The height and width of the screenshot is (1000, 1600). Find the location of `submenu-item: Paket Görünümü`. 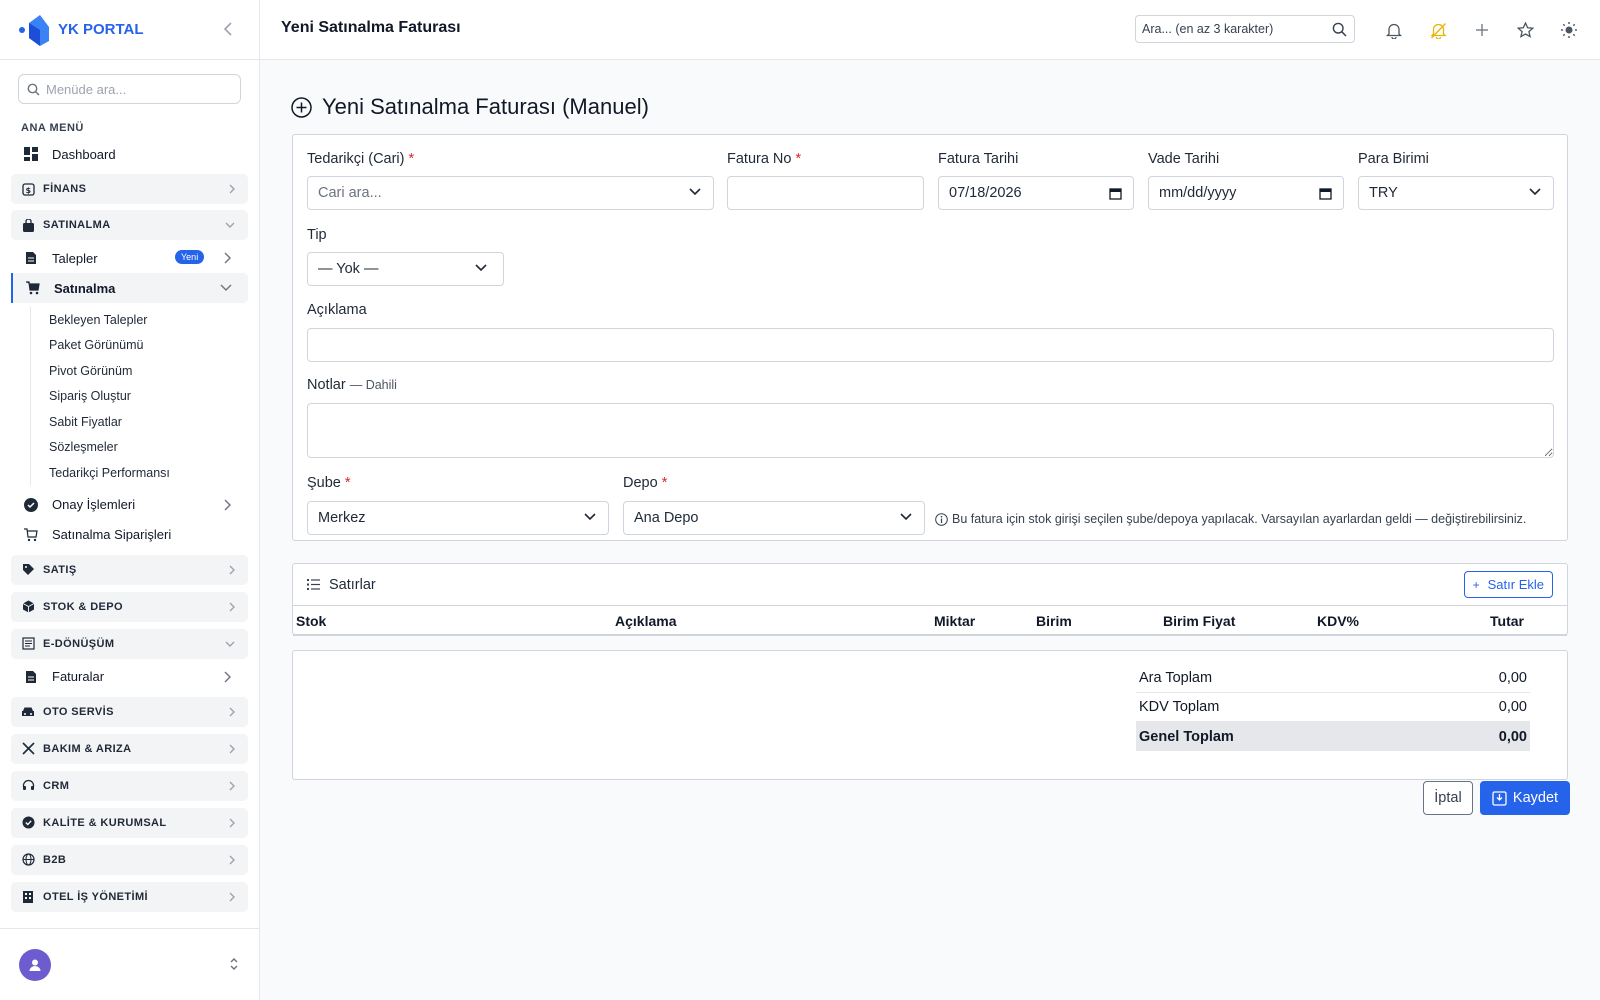

submenu-item: Paket Görünümü is located at coordinates (129, 346).